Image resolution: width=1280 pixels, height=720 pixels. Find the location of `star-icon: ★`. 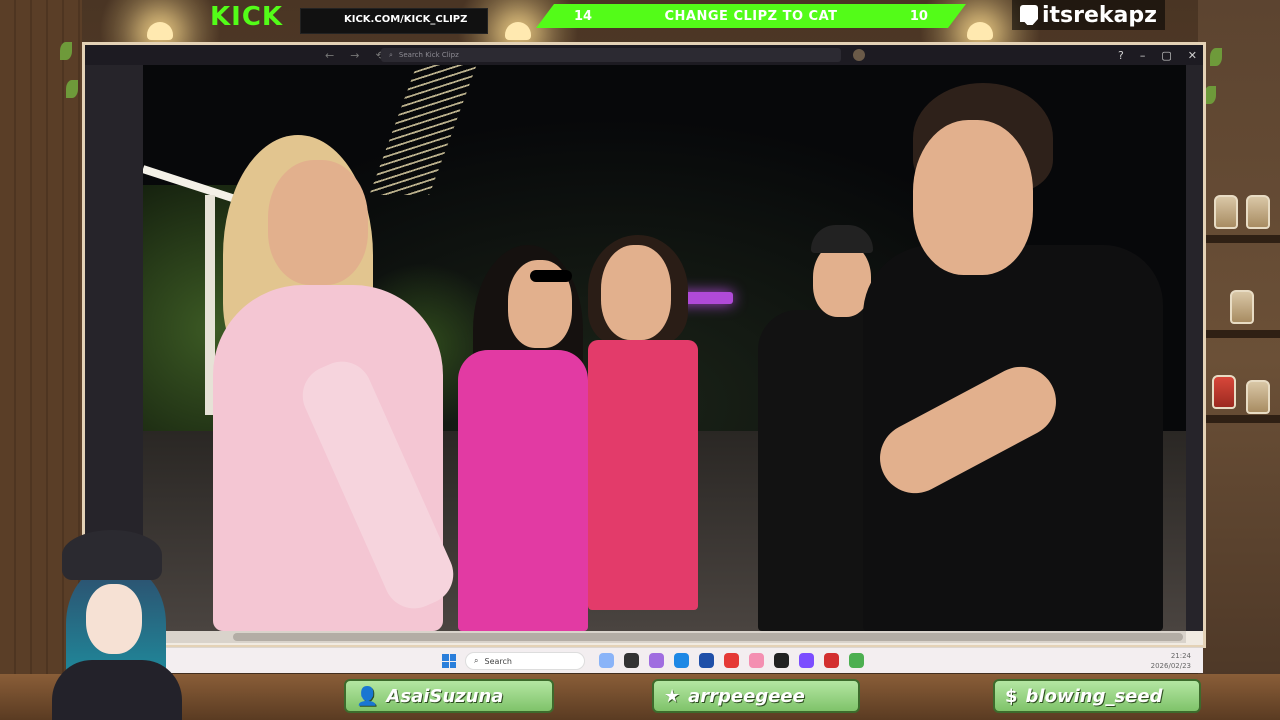

star-icon: ★ is located at coordinates (672, 696).